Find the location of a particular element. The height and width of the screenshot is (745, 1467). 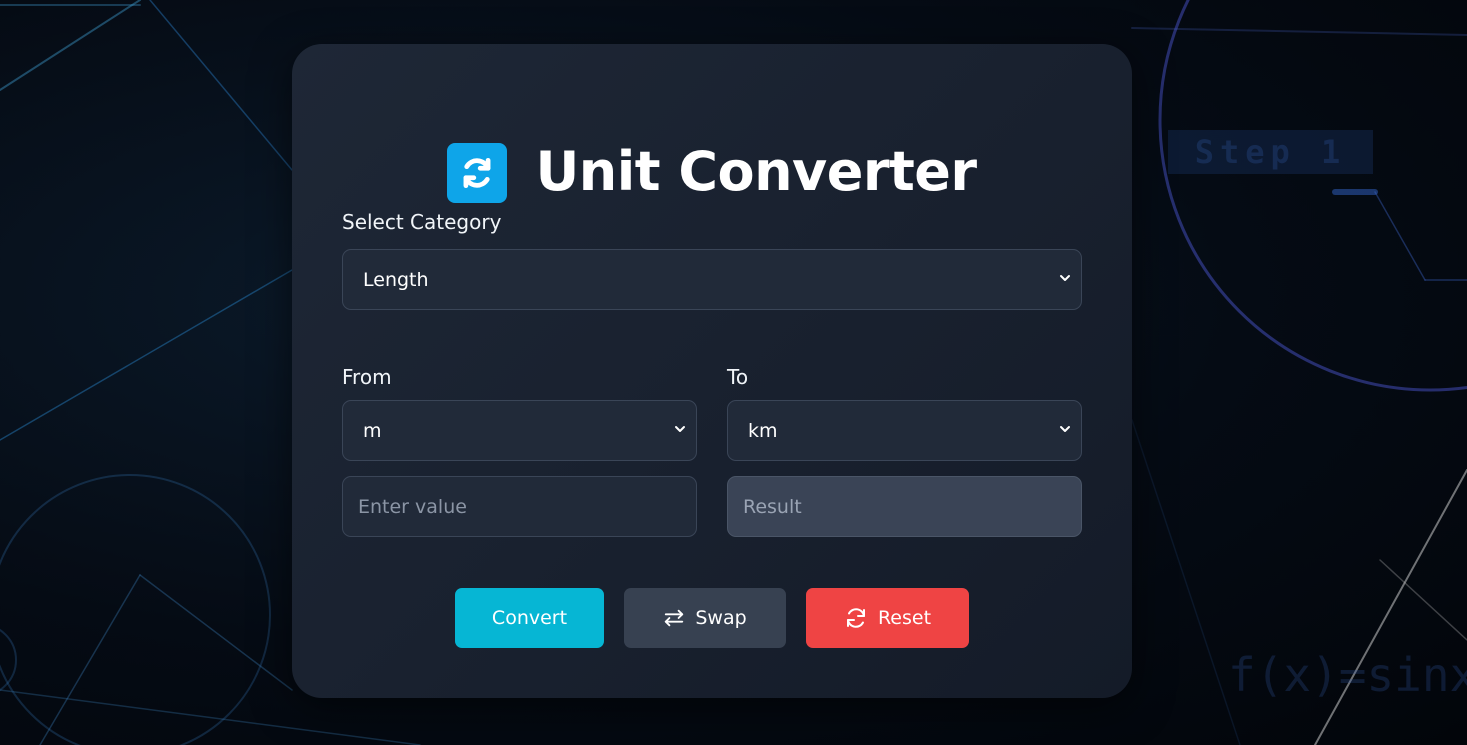

swap-arrows-icon is located at coordinates (674, 618).